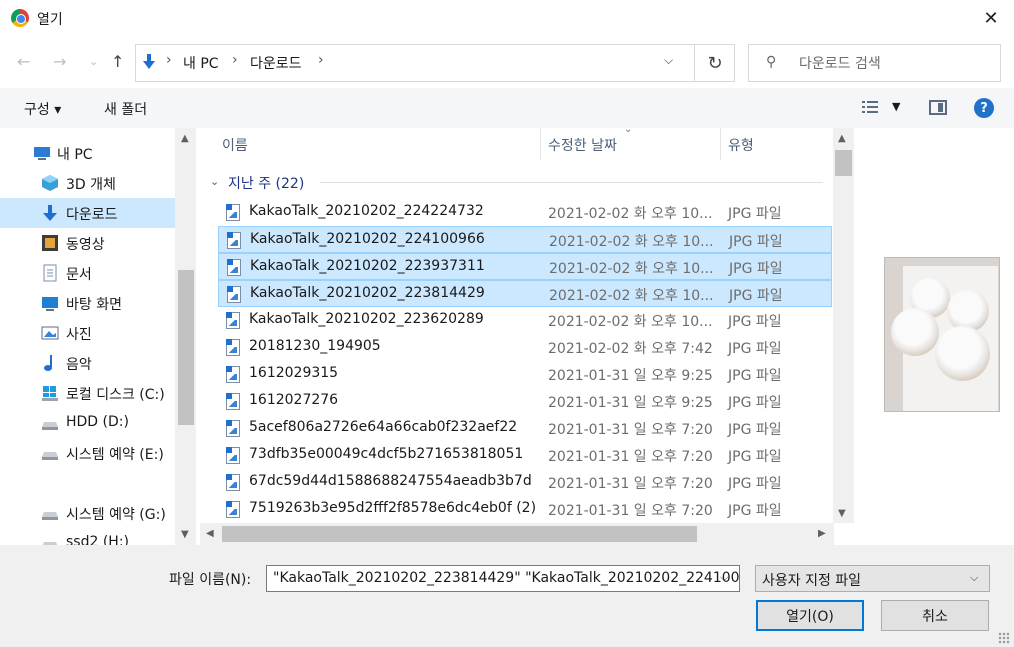 This screenshot has height=647, width=1014. I want to click on nav-item-3d-objects: 3D 개체, so click(87, 183).